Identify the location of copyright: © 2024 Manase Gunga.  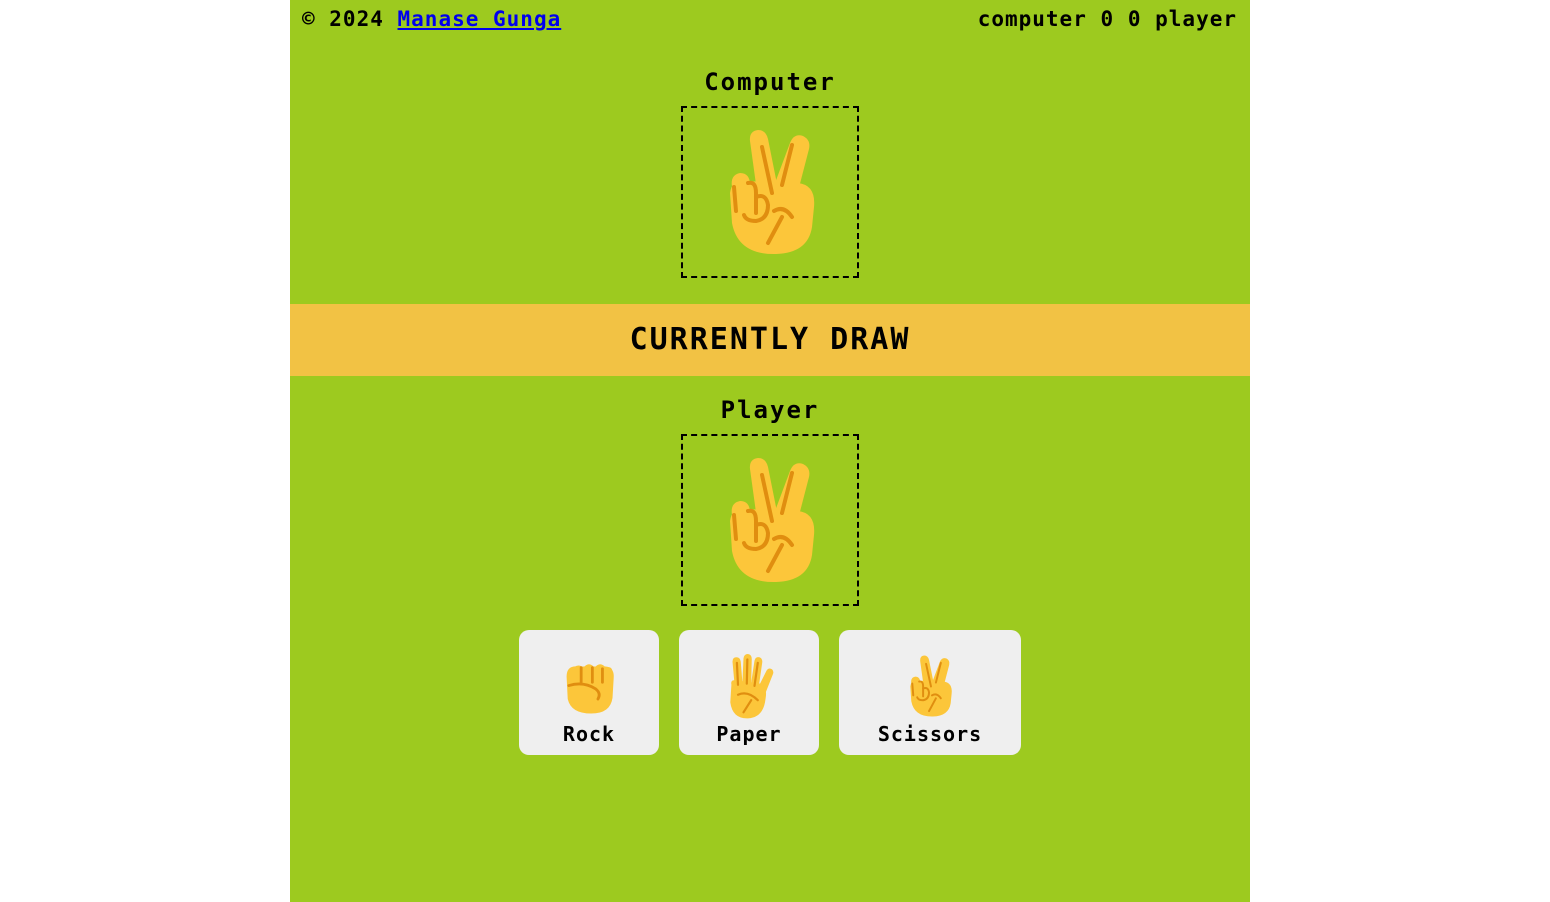
(431, 19).